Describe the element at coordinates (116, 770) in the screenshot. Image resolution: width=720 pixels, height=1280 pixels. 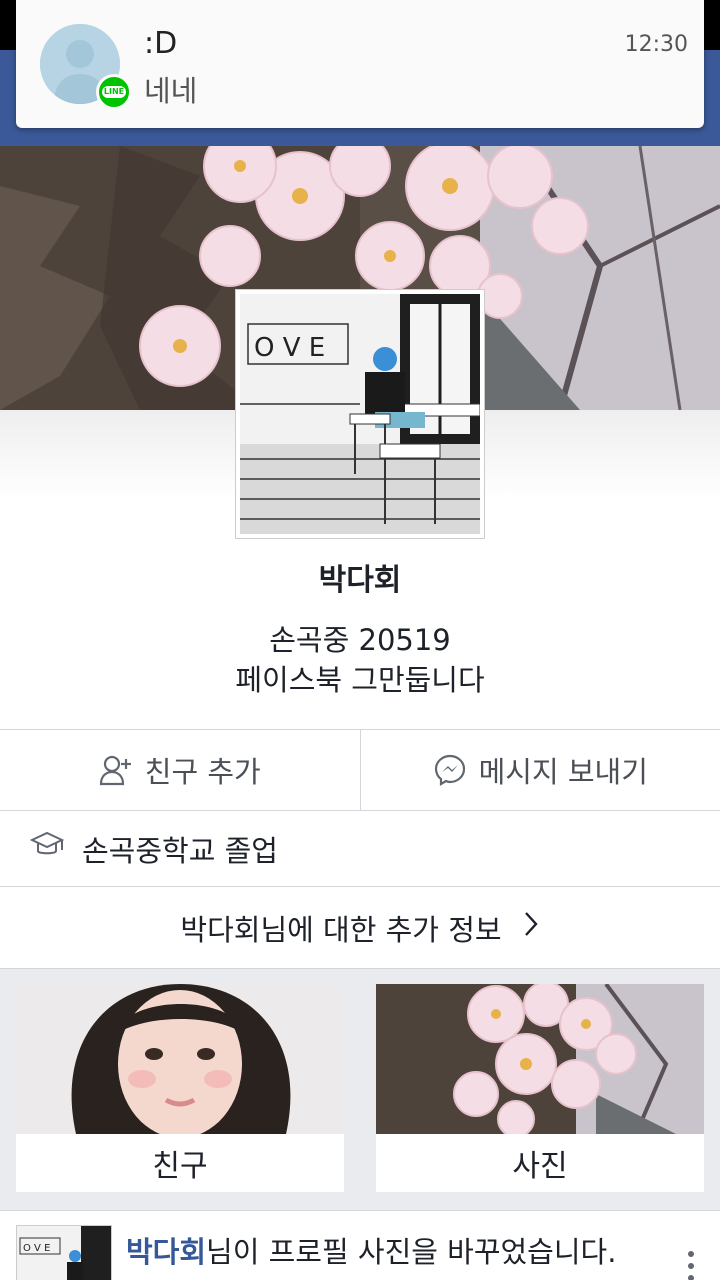
I see `add-friend-icon` at that location.